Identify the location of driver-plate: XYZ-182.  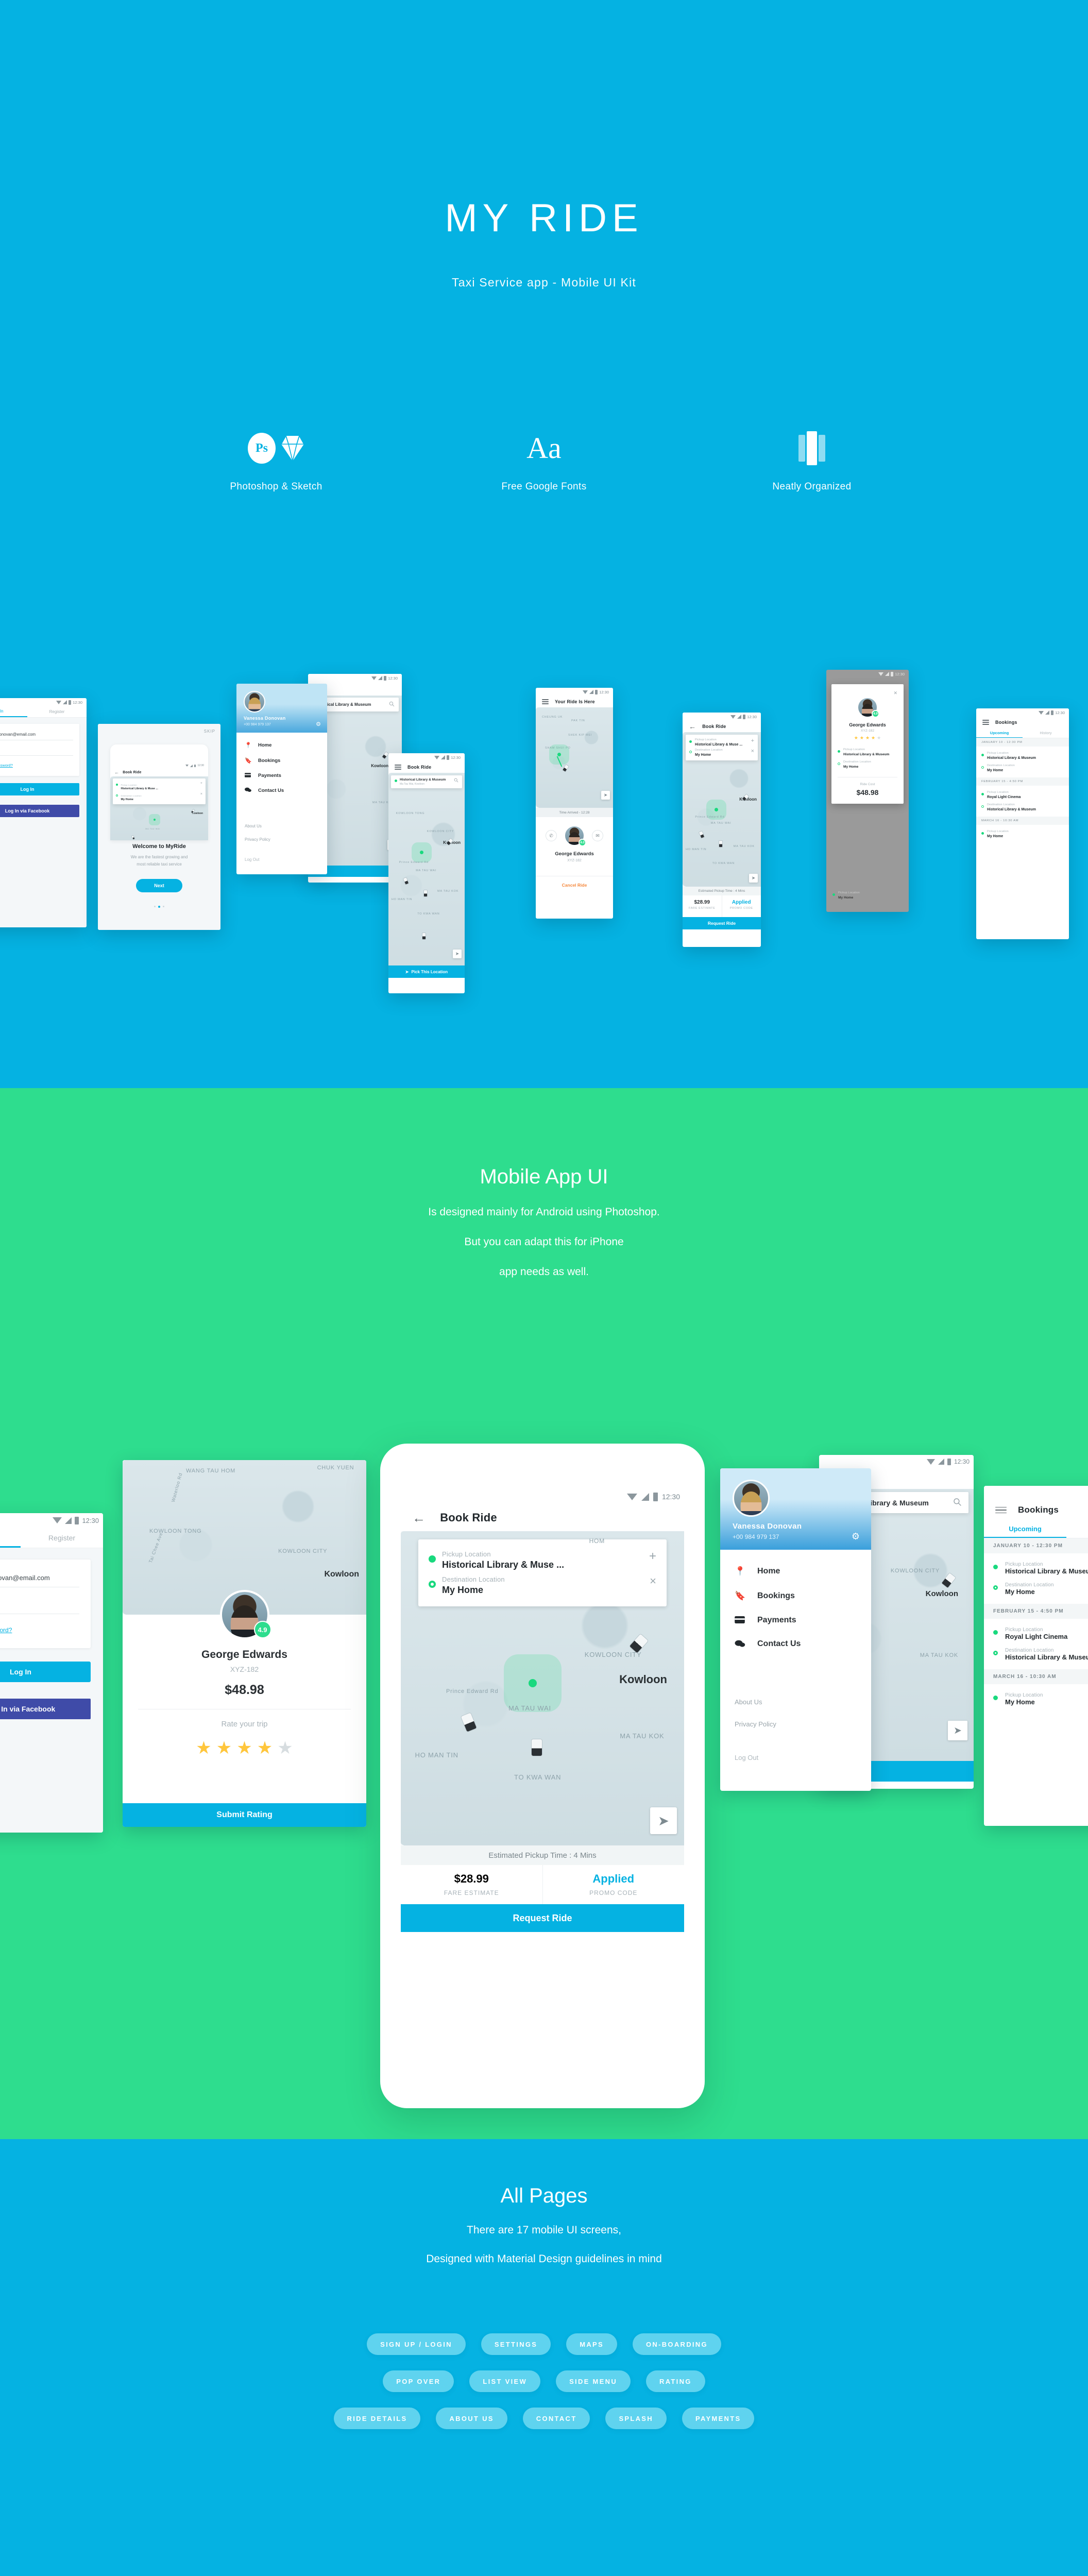
(867, 731).